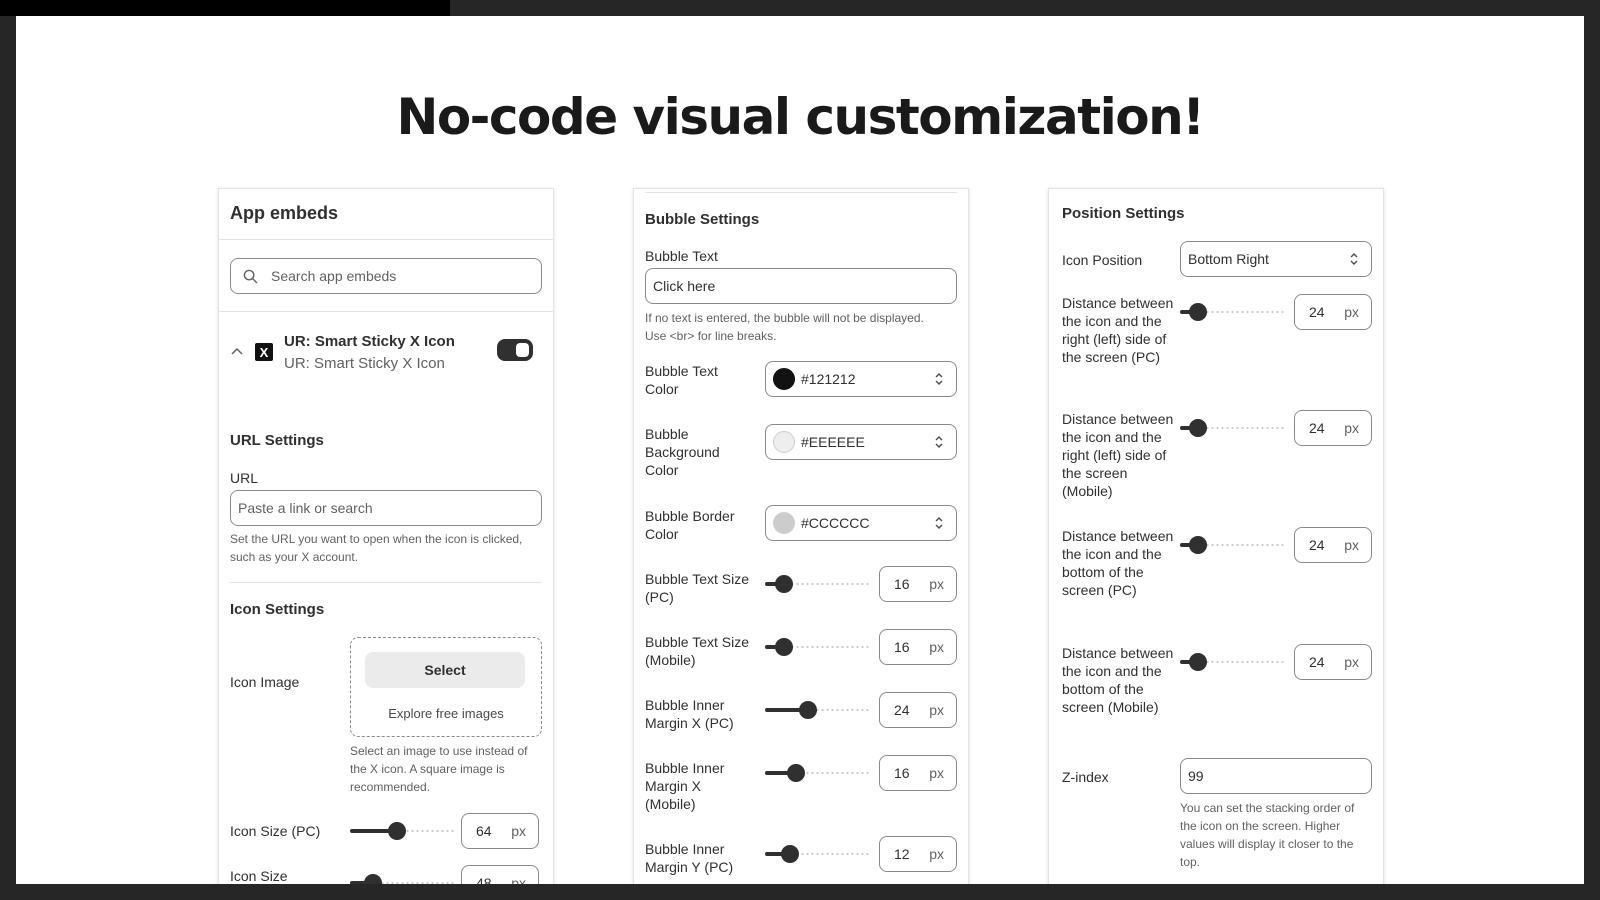 The height and width of the screenshot is (900, 1600). What do you see at coordinates (1333, 312) in the screenshot?
I see `distance-right-pc-input: 24 px` at bounding box center [1333, 312].